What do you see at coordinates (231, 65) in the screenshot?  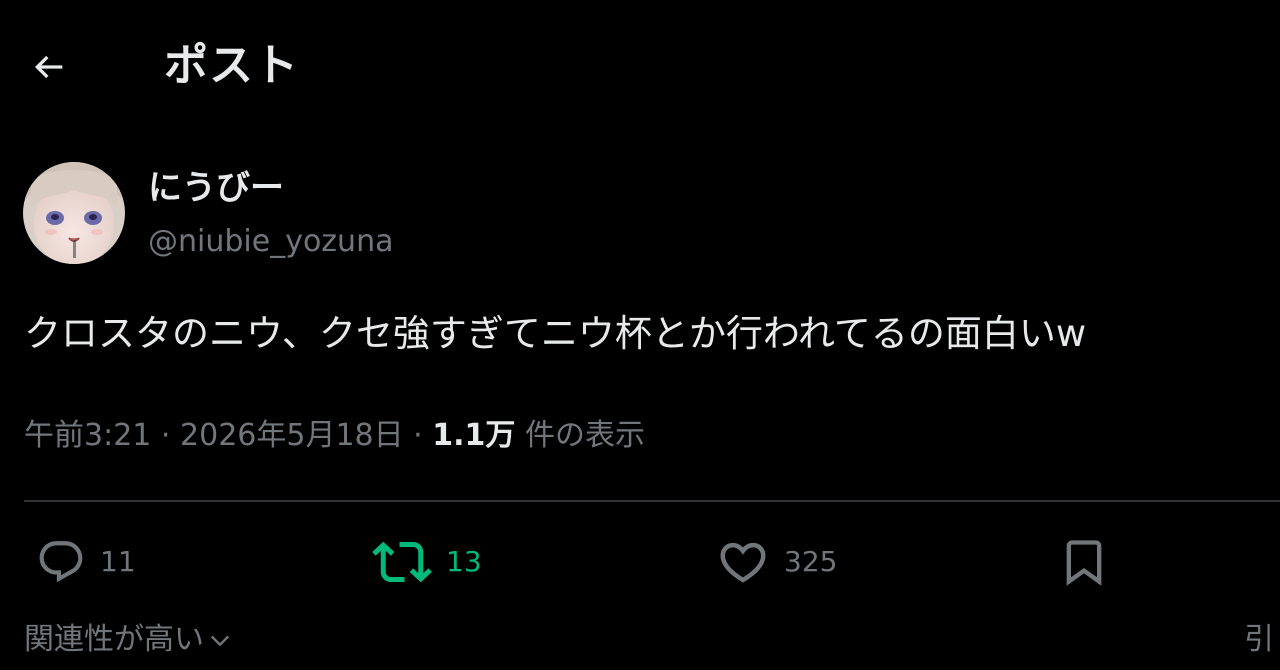 I see `page-title: ポスト` at bounding box center [231, 65].